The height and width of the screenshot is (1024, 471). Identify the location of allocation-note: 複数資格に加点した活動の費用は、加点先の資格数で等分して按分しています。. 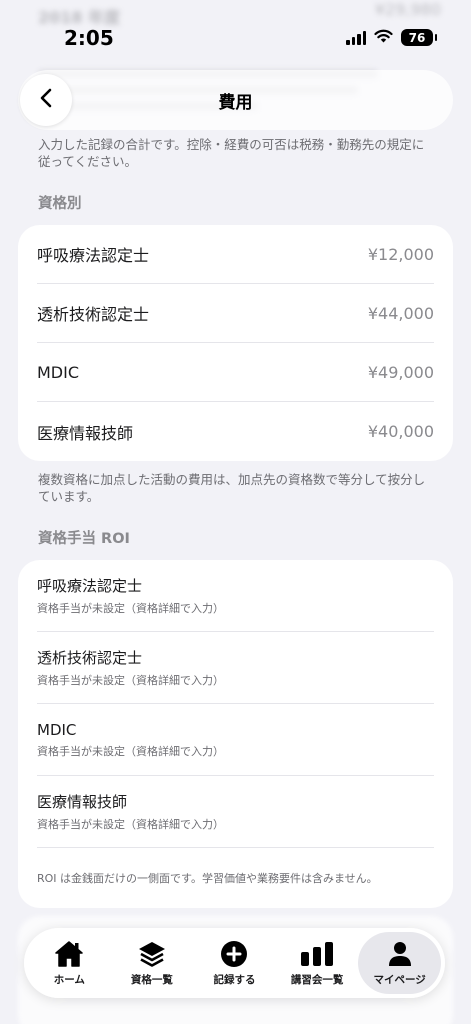
(232, 488).